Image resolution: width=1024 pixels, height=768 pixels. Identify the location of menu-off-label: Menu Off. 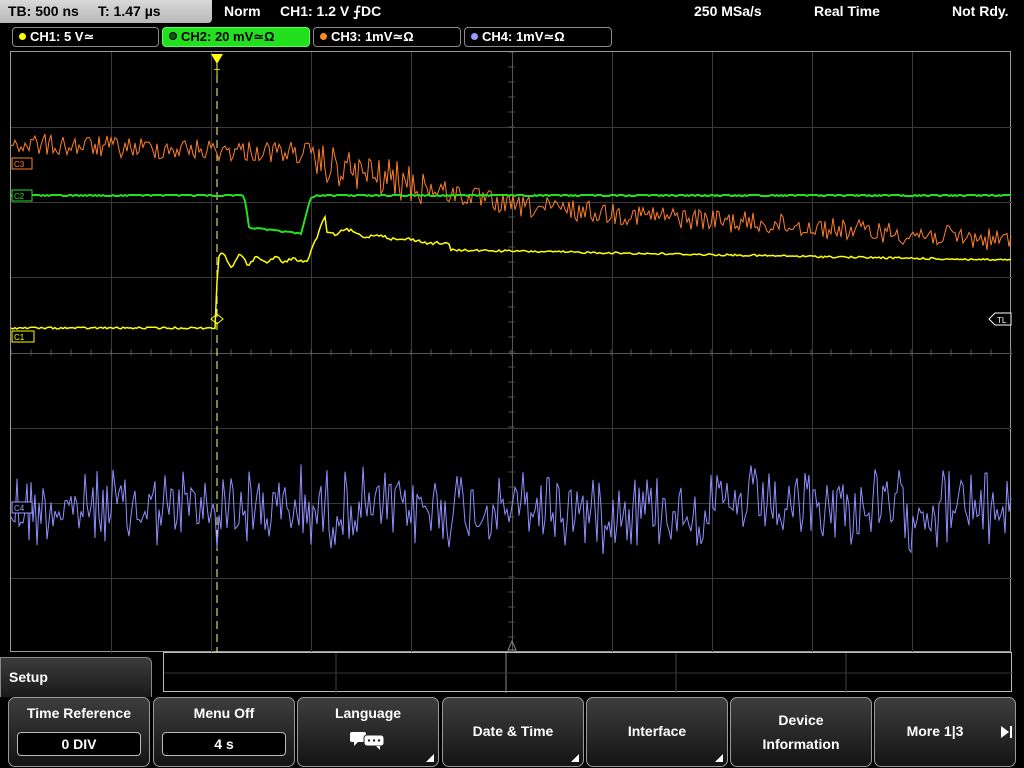
(224, 713).